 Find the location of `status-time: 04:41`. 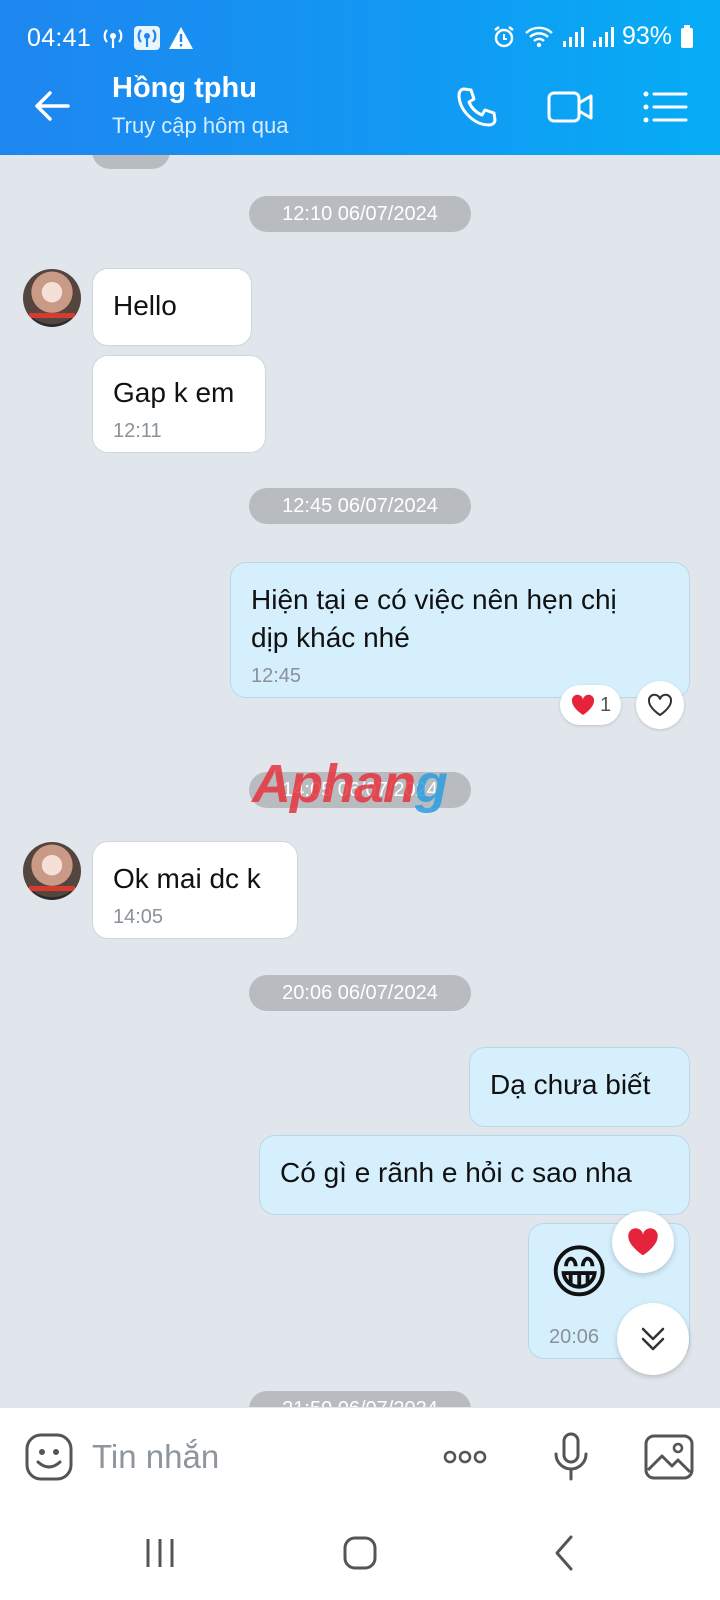

status-time: 04:41 is located at coordinates (59, 38).